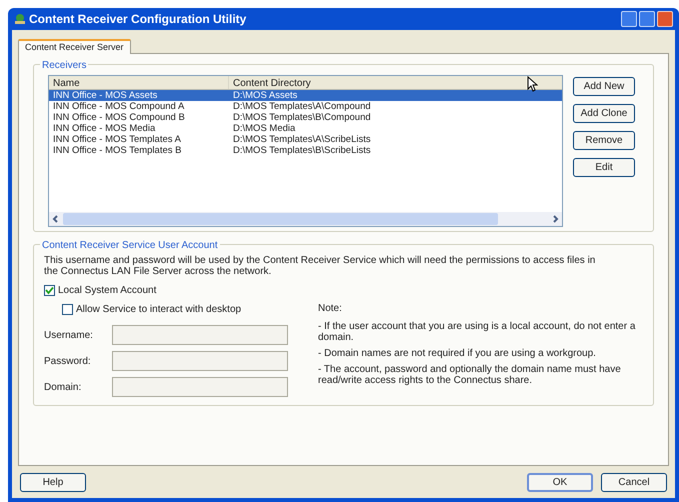 The height and width of the screenshot is (502, 679). What do you see at coordinates (330, 309) in the screenshot?
I see `note-title: Note:` at bounding box center [330, 309].